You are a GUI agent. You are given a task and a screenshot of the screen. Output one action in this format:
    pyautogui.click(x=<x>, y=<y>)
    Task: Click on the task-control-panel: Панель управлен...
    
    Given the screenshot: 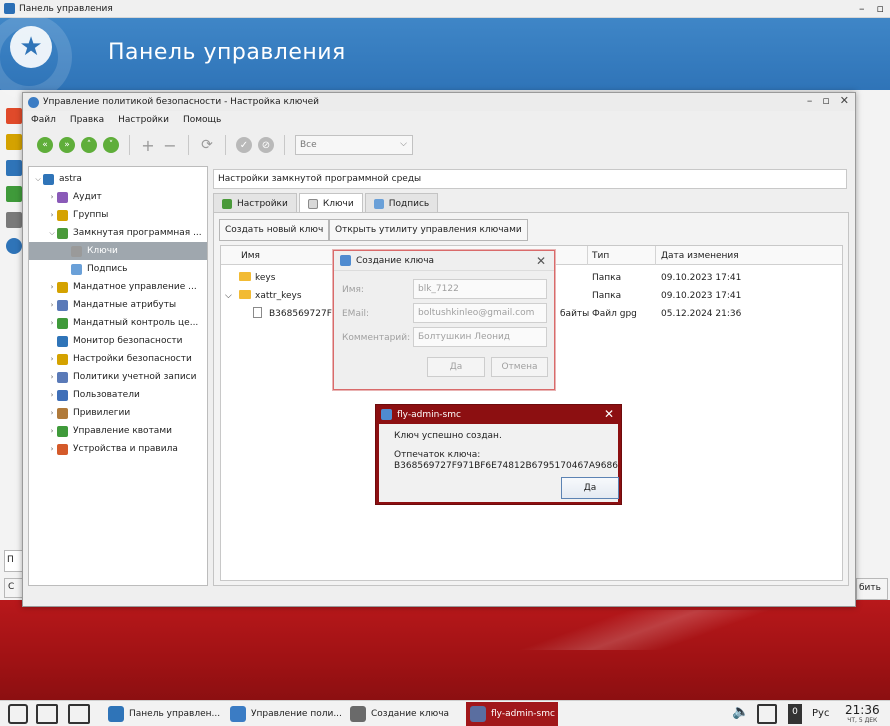 What is the action you would take?
    pyautogui.click(x=162, y=714)
    